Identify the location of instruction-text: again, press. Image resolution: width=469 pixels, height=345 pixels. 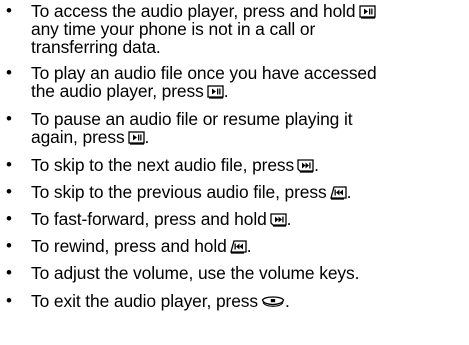
(78, 137).